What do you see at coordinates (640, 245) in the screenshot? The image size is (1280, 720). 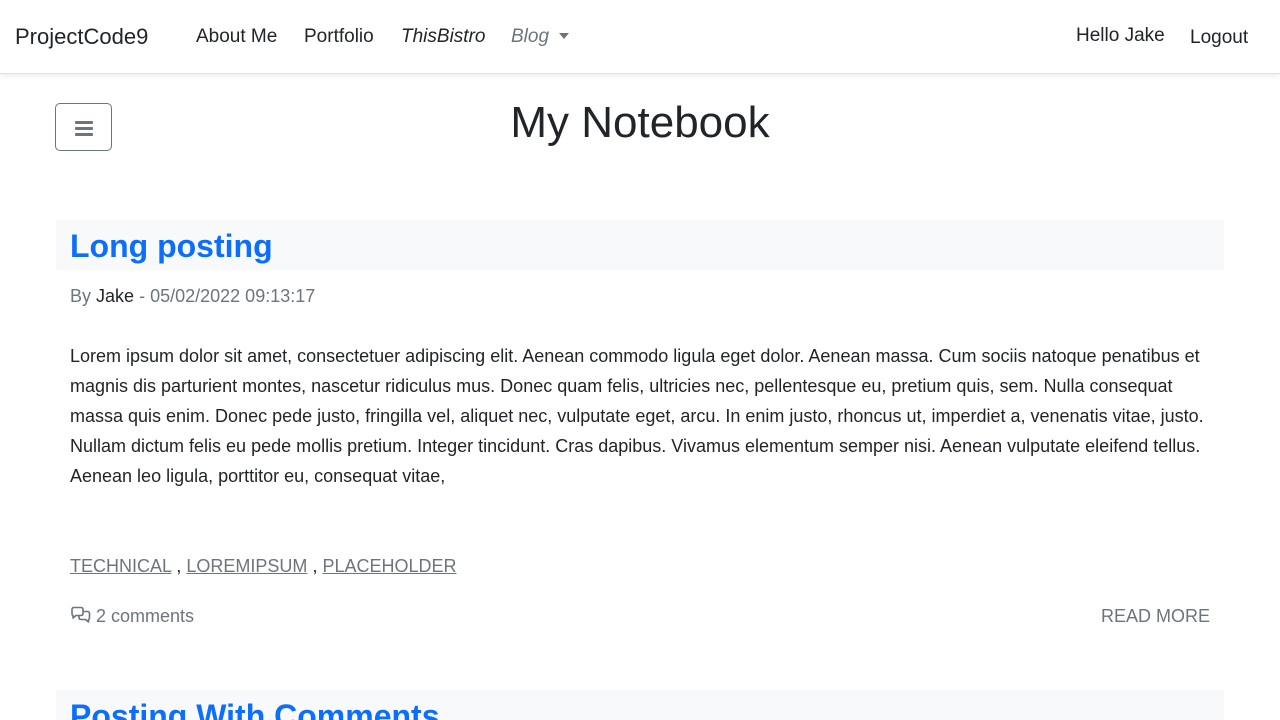 I see `post-header: Long posting` at bounding box center [640, 245].